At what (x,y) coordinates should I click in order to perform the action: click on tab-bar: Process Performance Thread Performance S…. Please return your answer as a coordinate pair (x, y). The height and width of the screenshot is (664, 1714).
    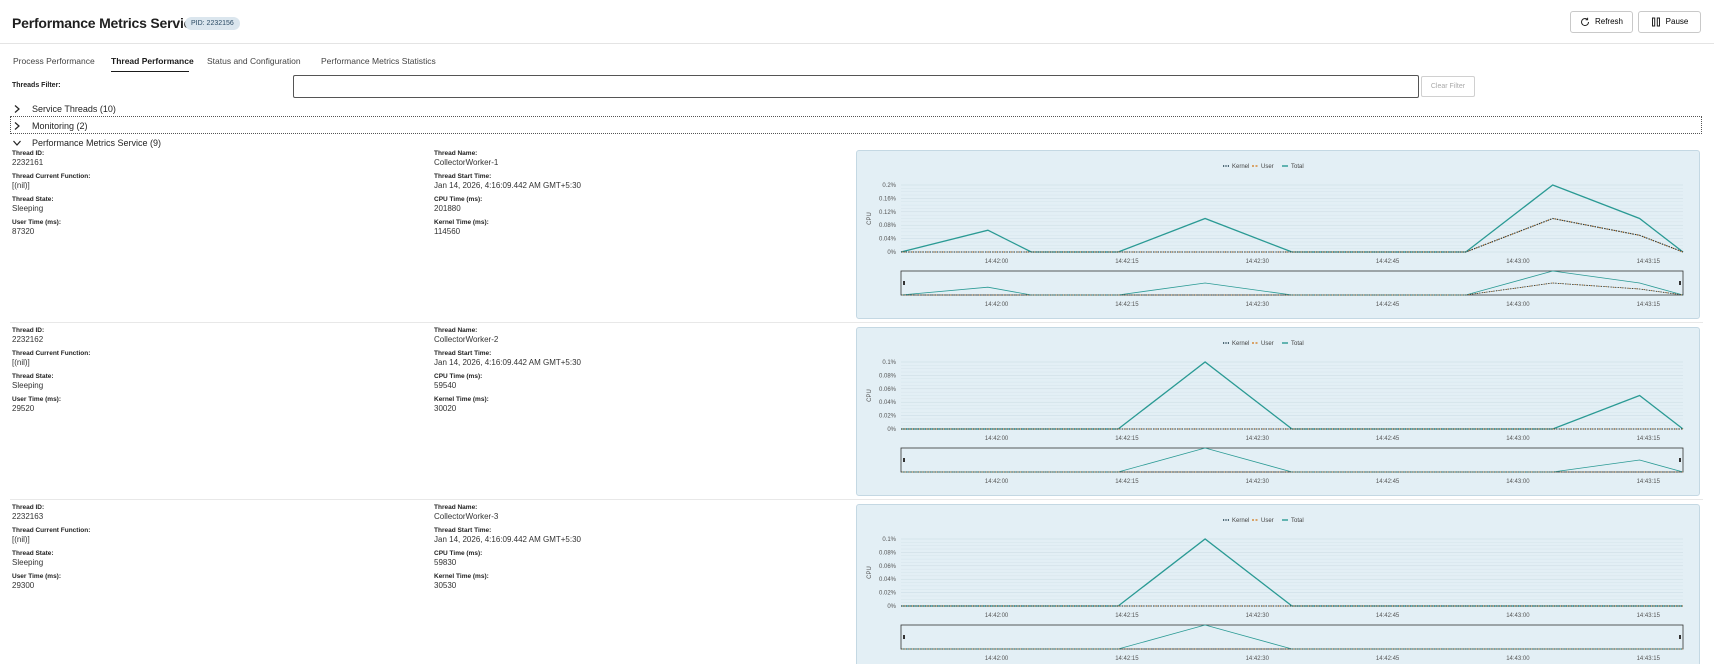
    Looking at the image, I should click on (350, 62).